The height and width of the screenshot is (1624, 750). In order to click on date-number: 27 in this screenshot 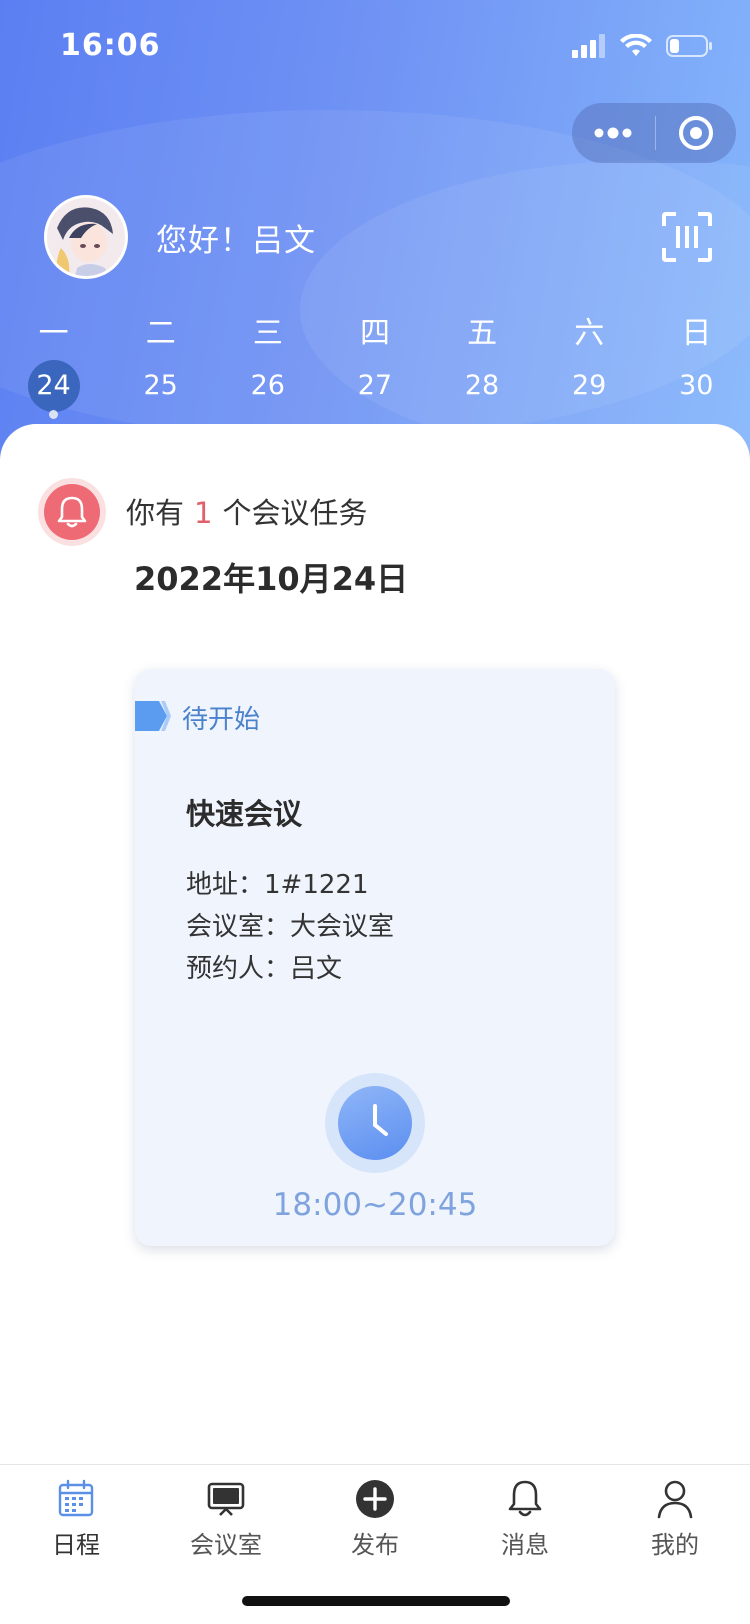, I will do `click(375, 385)`.